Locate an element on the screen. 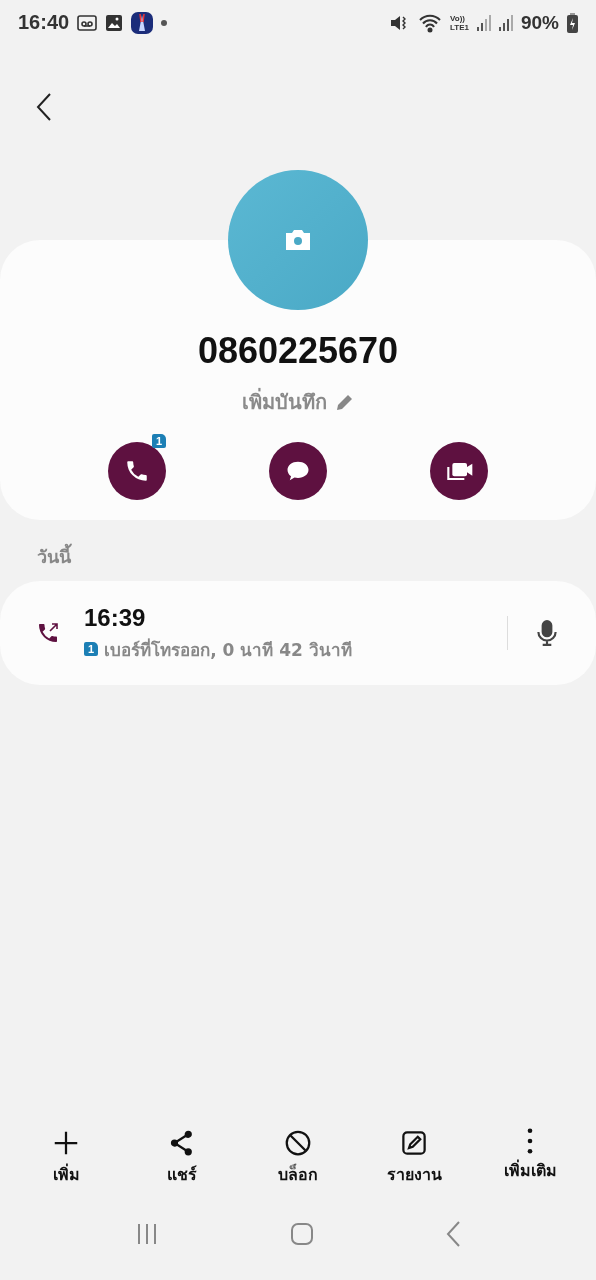  back-nav-button is located at coordinates (452, 1233).